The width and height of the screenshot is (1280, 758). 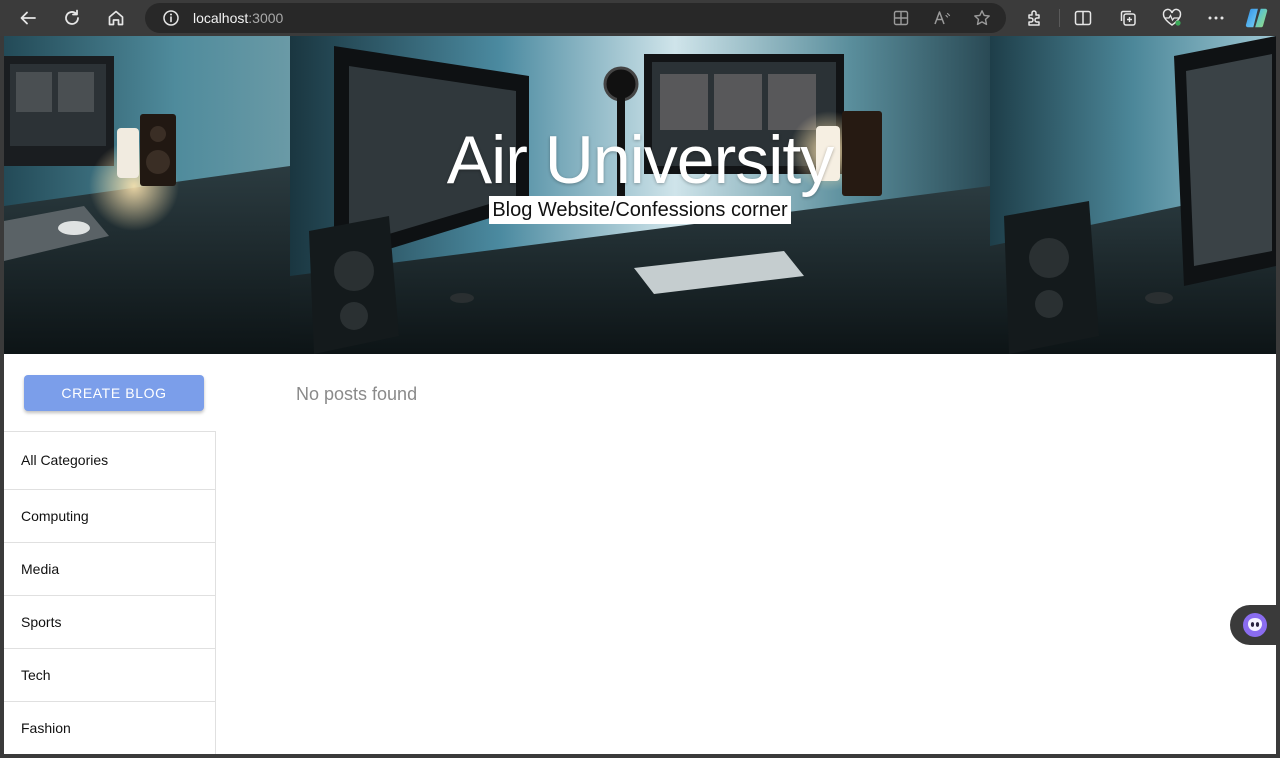 I want to click on info-icon, so click(x=171, y=18).